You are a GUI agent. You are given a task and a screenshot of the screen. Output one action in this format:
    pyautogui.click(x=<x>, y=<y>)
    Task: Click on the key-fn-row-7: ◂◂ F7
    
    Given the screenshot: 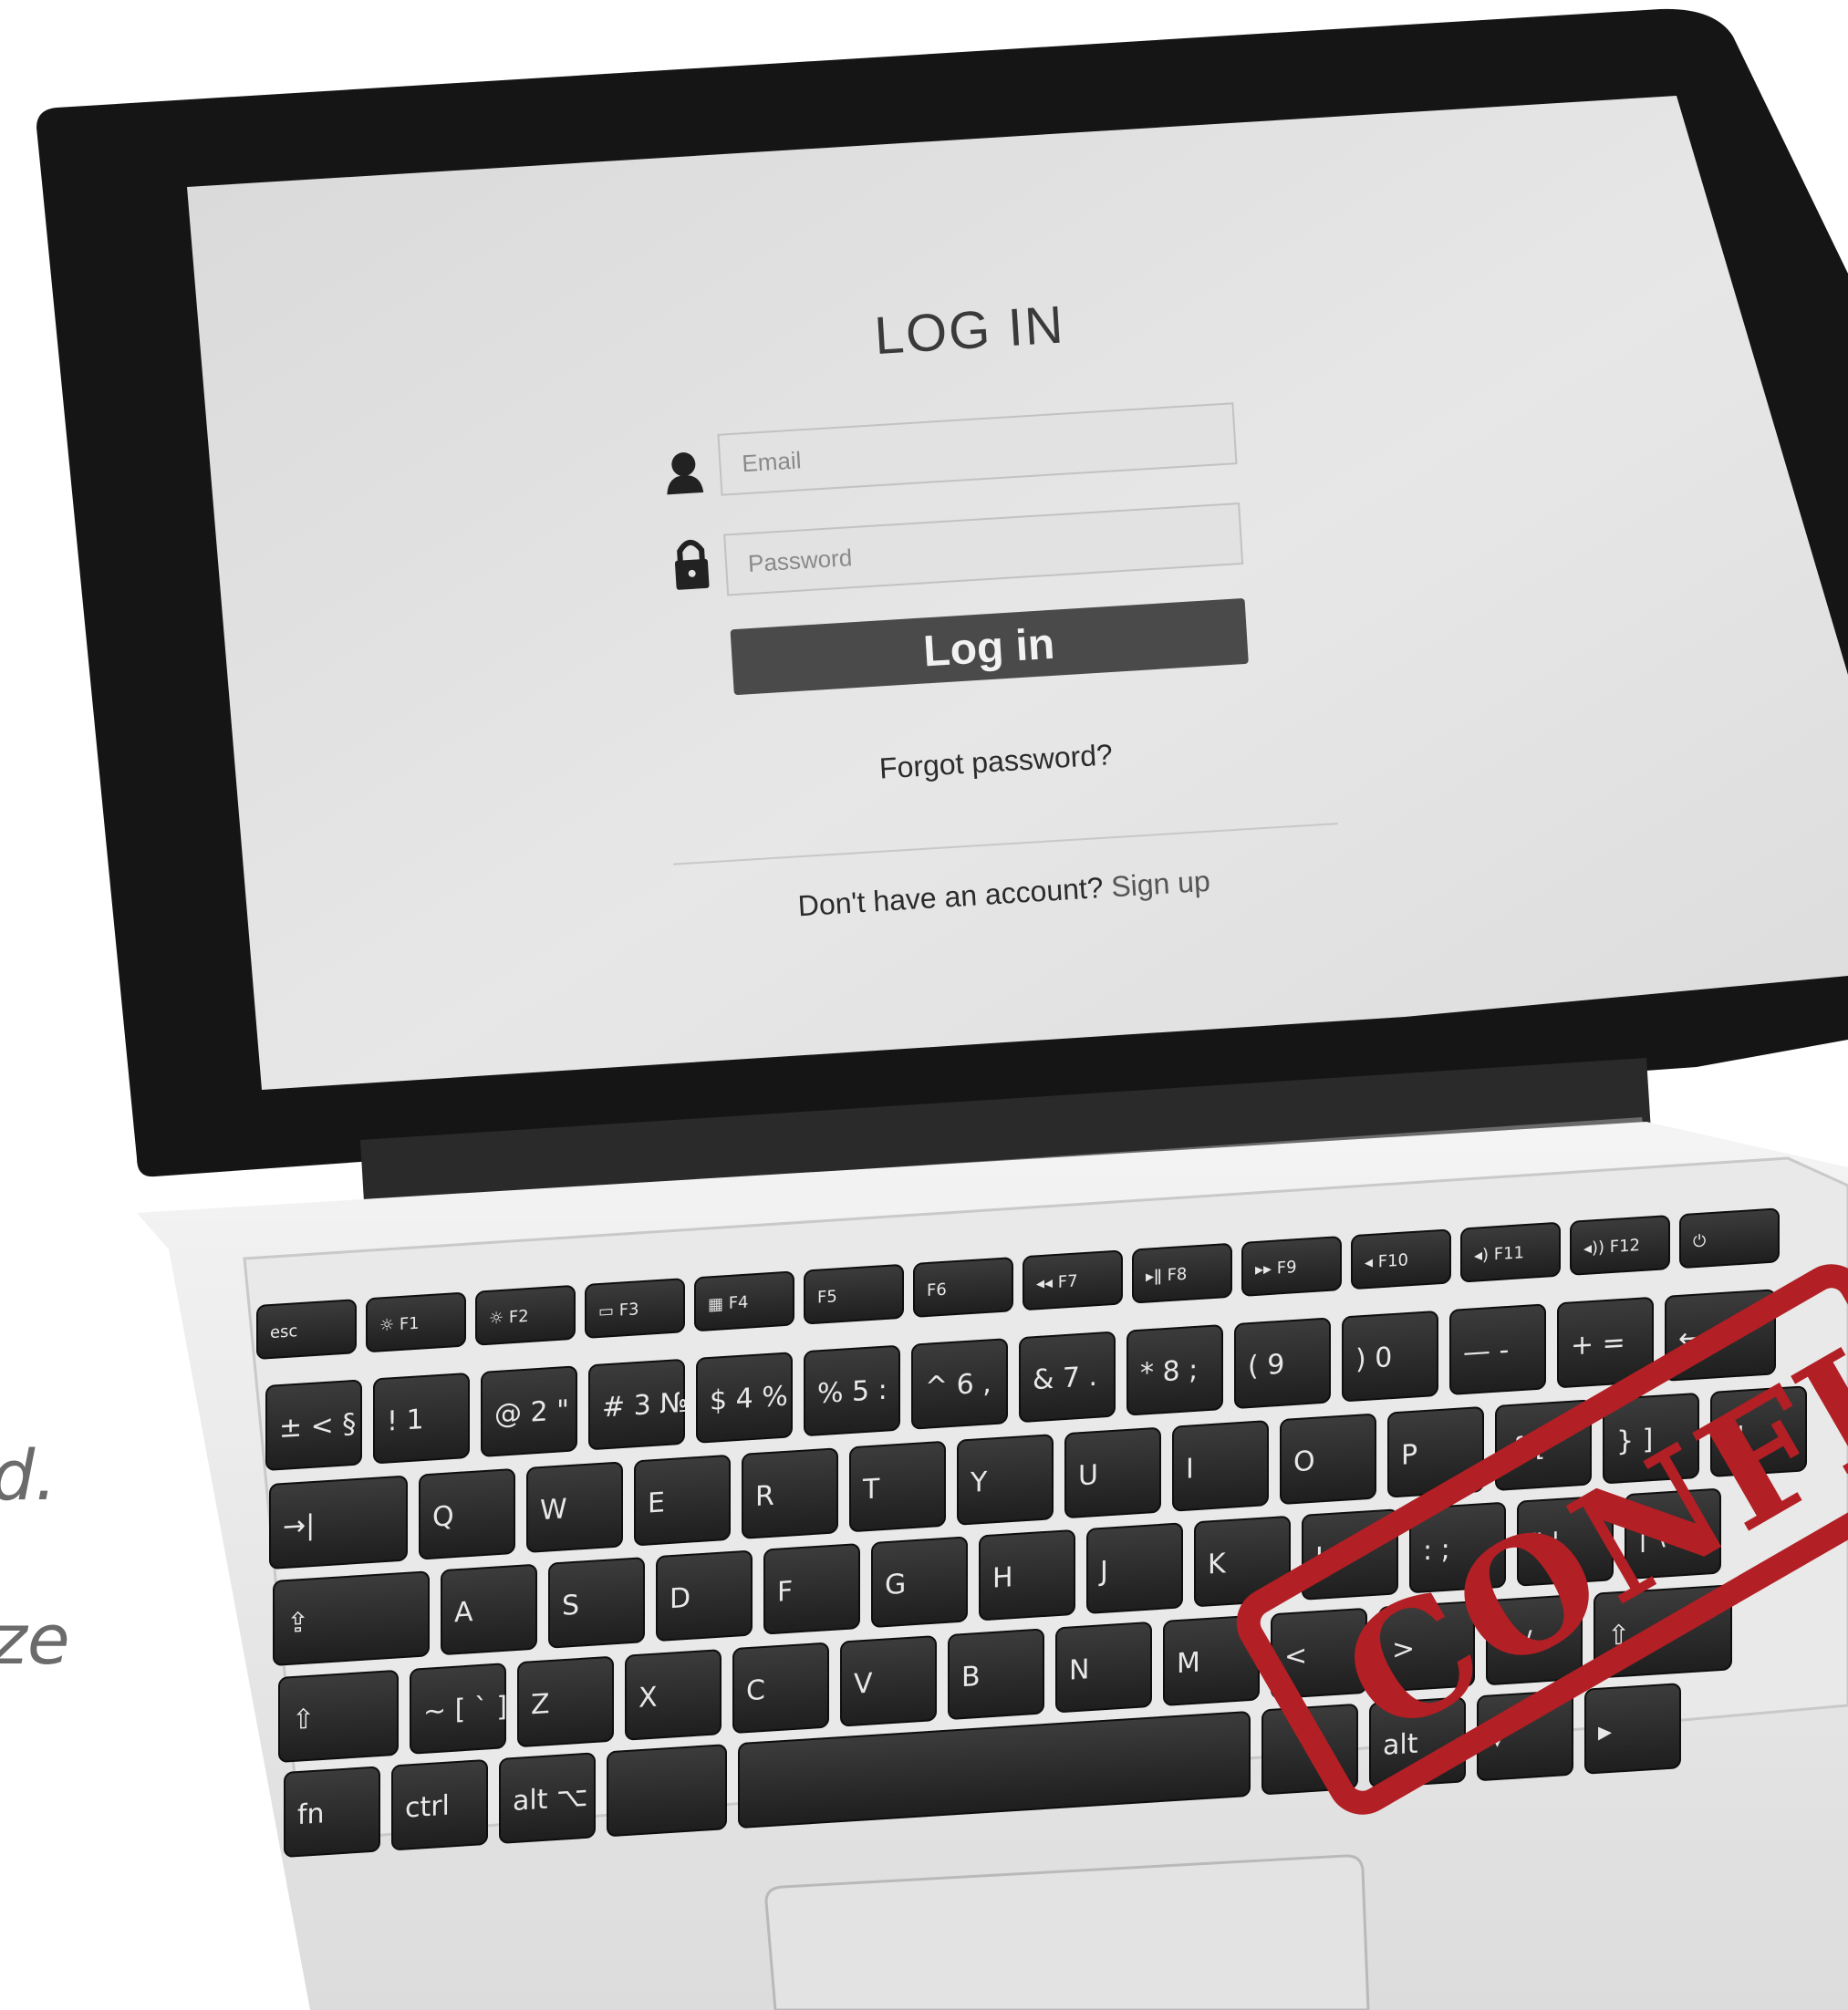 What is the action you would take?
    pyautogui.click(x=1073, y=1280)
    